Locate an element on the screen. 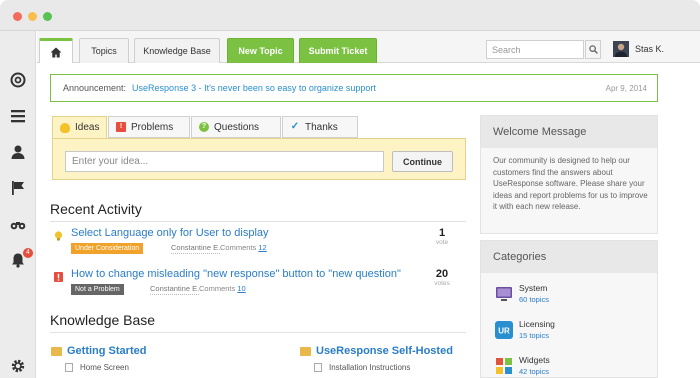  flag-icon is located at coordinates (18, 188).